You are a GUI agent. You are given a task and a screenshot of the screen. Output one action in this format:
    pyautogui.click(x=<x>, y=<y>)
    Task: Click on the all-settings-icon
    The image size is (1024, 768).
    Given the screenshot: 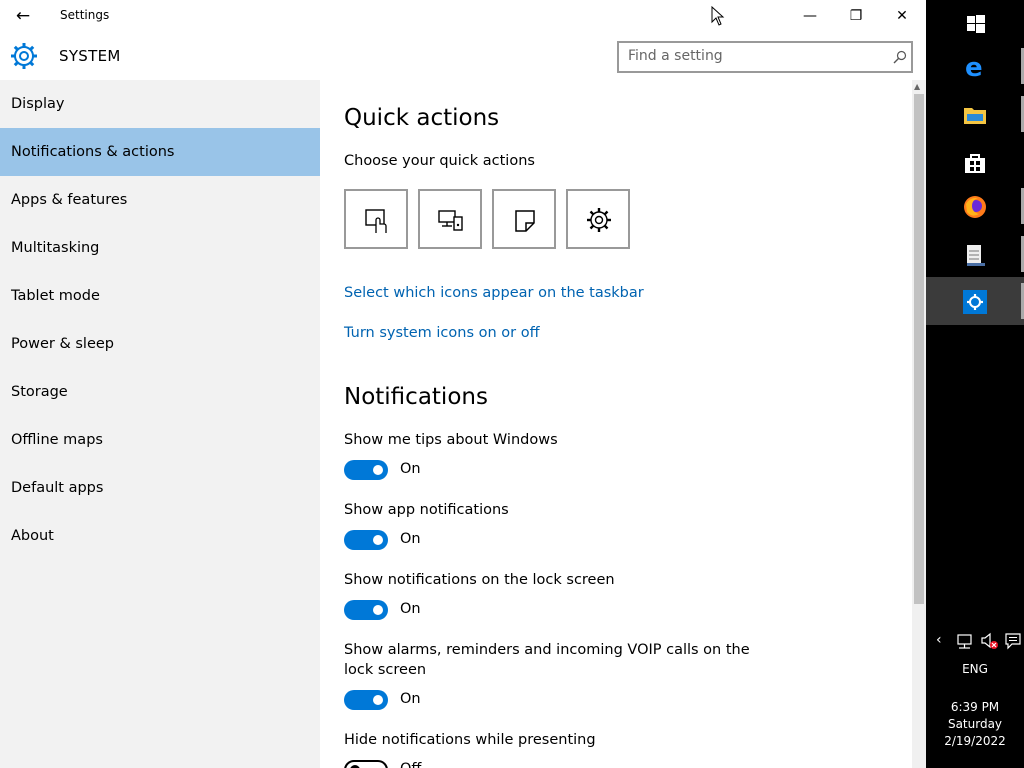 What is the action you would take?
    pyautogui.click(x=599, y=220)
    